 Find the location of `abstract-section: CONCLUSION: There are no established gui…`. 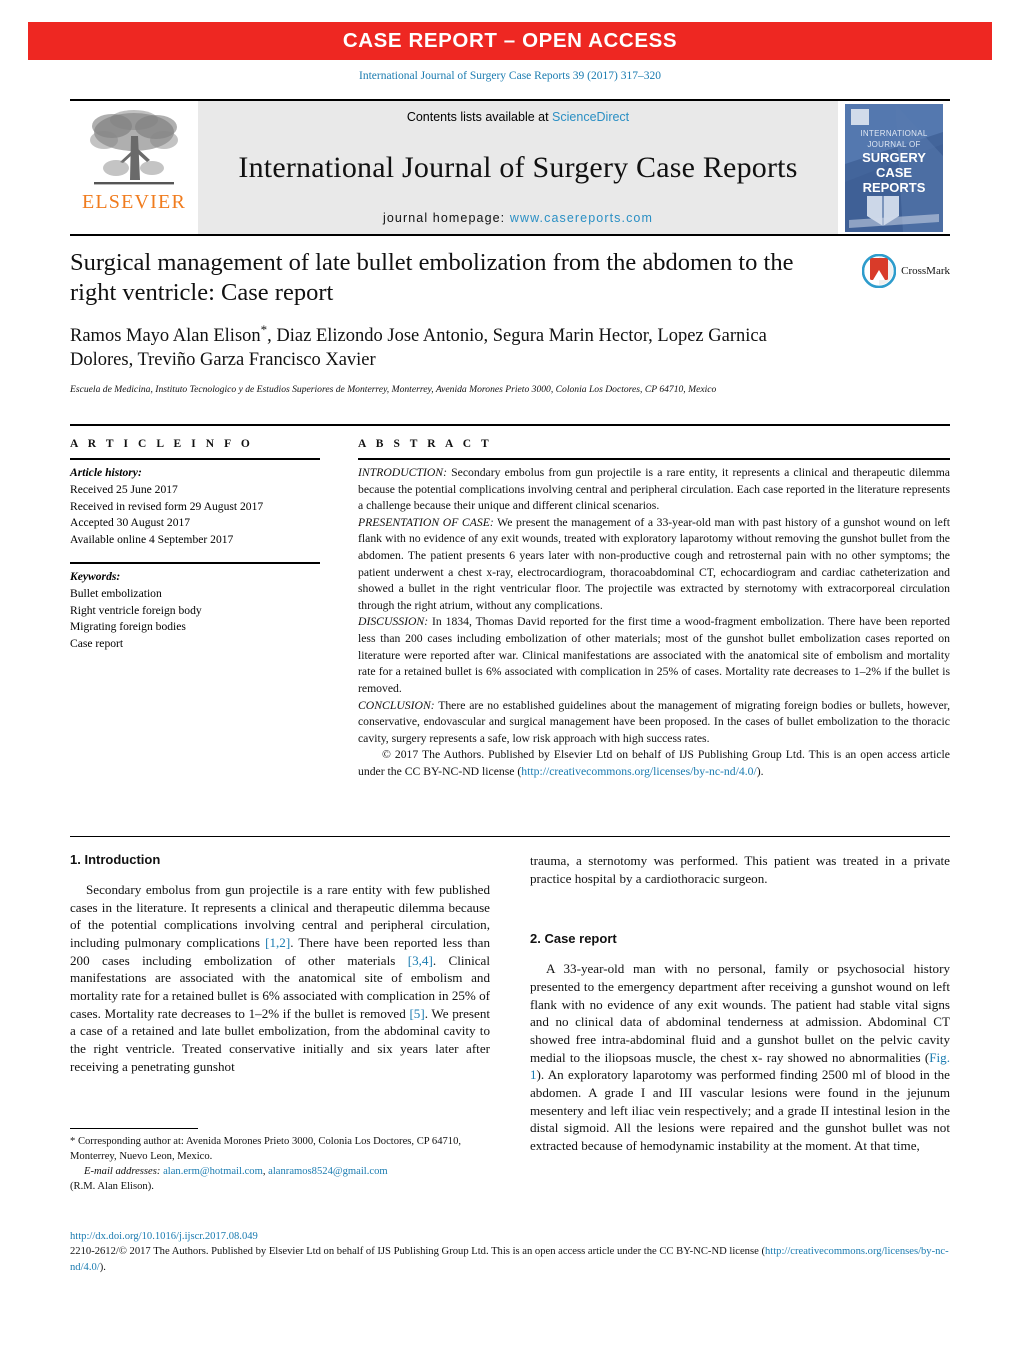

abstract-section: CONCLUSION: There are no established gui… is located at coordinates (654, 723).